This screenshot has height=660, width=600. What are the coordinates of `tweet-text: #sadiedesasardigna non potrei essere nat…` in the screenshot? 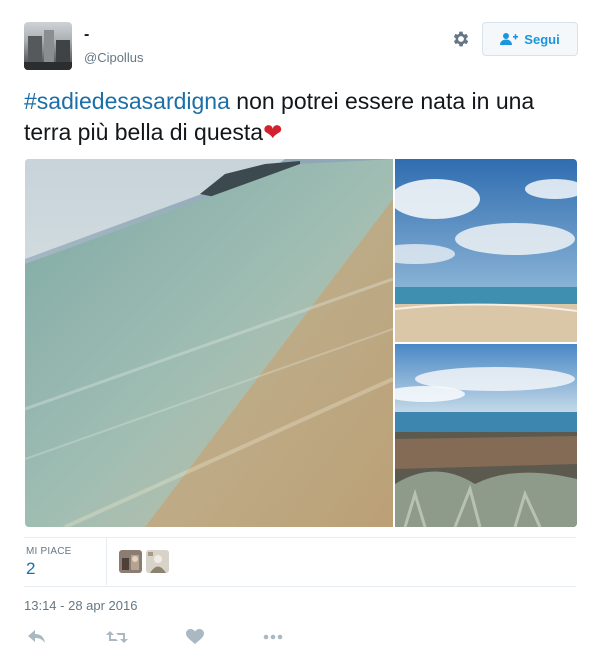 It's located at (299, 117).